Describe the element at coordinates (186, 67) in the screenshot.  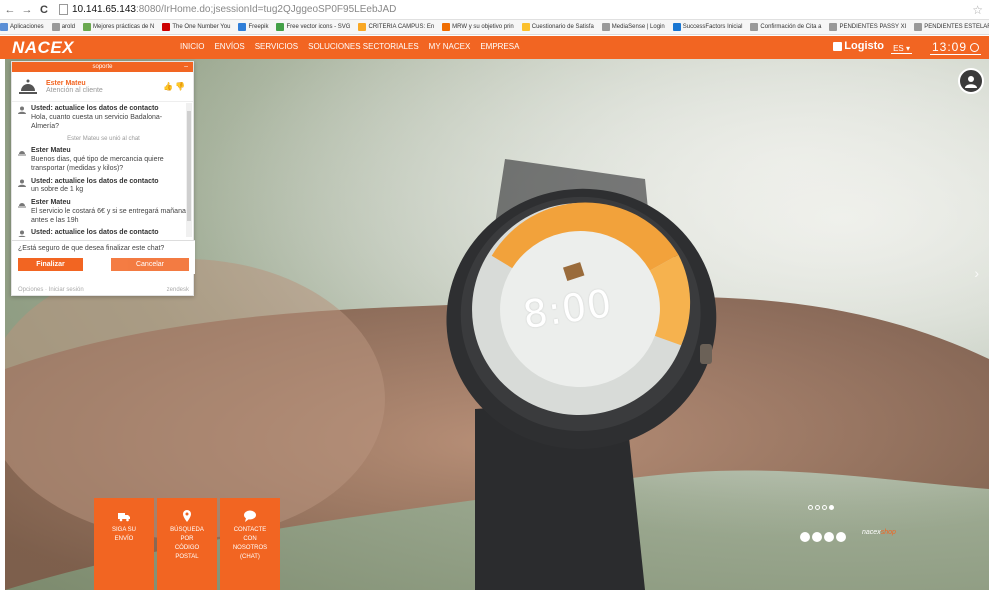
I see `minimize-icon: –` at that location.